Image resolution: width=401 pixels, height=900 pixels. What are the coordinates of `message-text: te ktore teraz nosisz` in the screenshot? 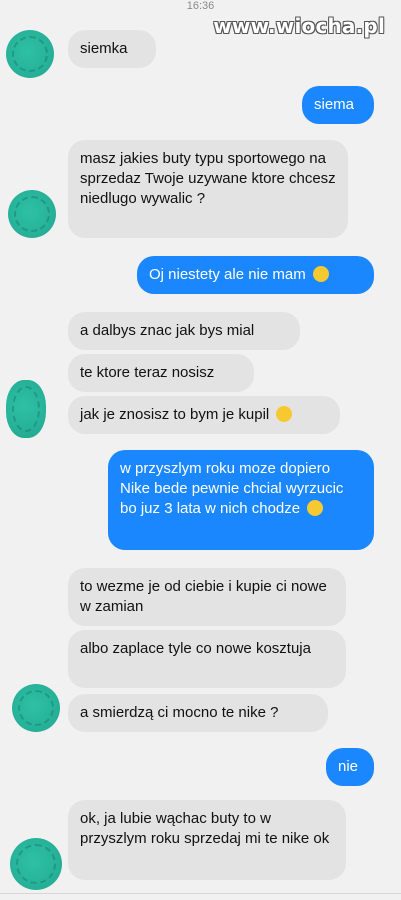 It's located at (147, 372).